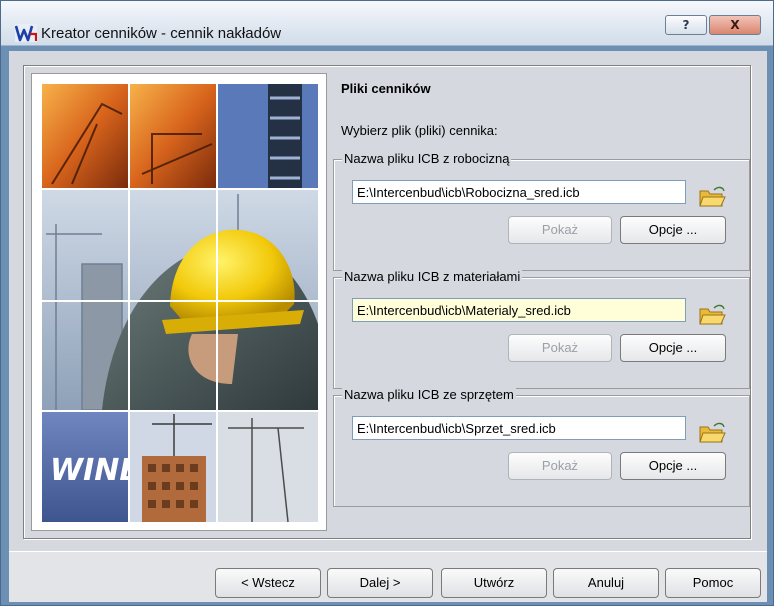 The width and height of the screenshot is (774, 606). I want to click on winbud-app-icon, so click(26, 33).